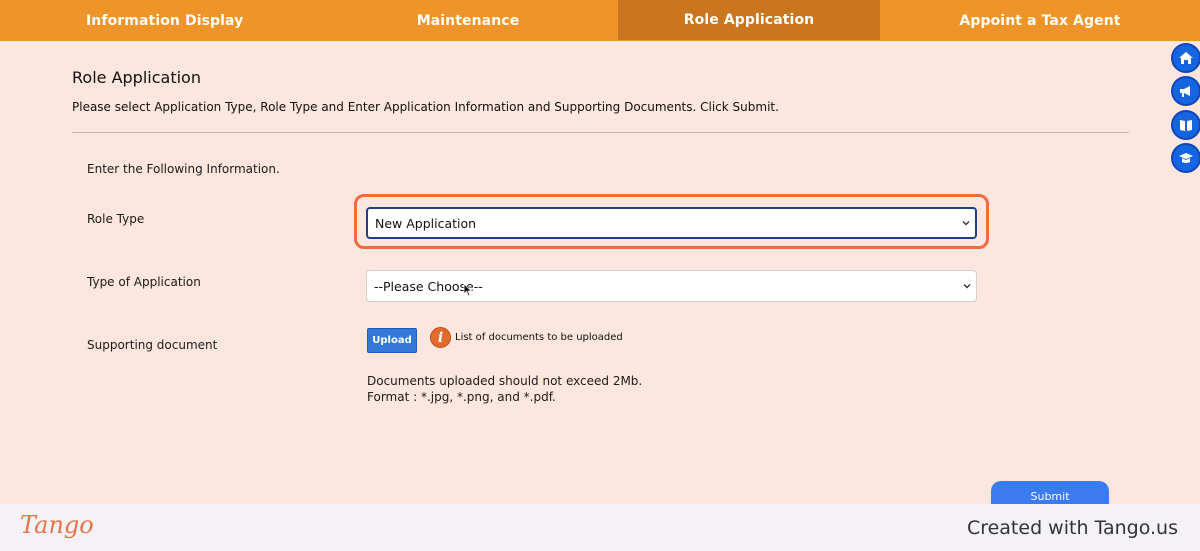 The height and width of the screenshot is (551, 1200). What do you see at coordinates (1072, 528) in the screenshot?
I see `created-with-text: Created with Tango.us` at bounding box center [1072, 528].